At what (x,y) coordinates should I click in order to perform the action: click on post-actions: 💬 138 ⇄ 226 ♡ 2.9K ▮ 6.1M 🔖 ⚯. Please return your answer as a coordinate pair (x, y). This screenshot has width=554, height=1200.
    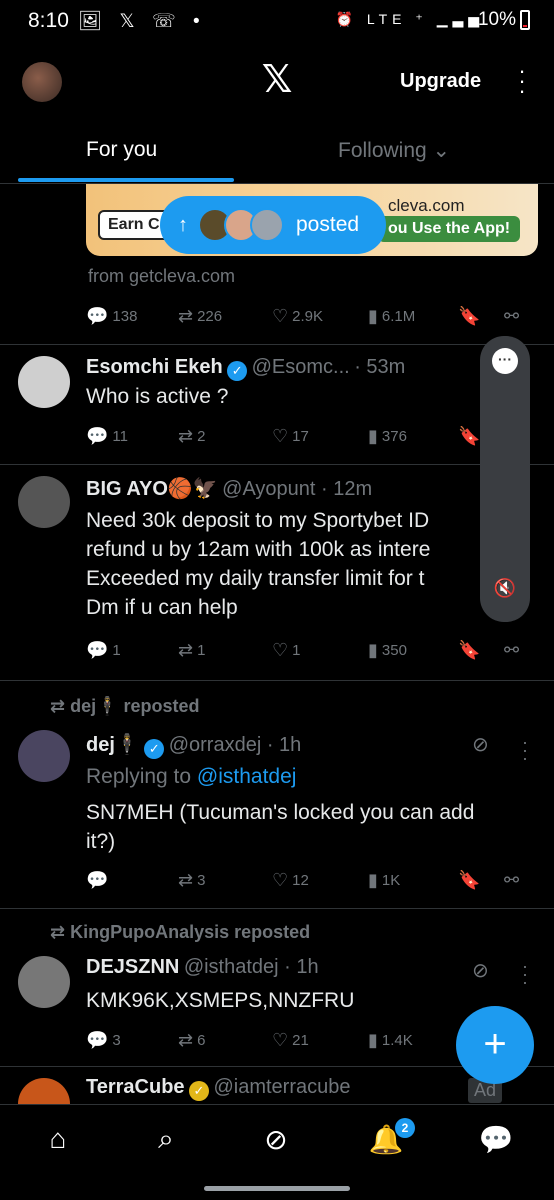
    Looking at the image, I should click on (306, 318).